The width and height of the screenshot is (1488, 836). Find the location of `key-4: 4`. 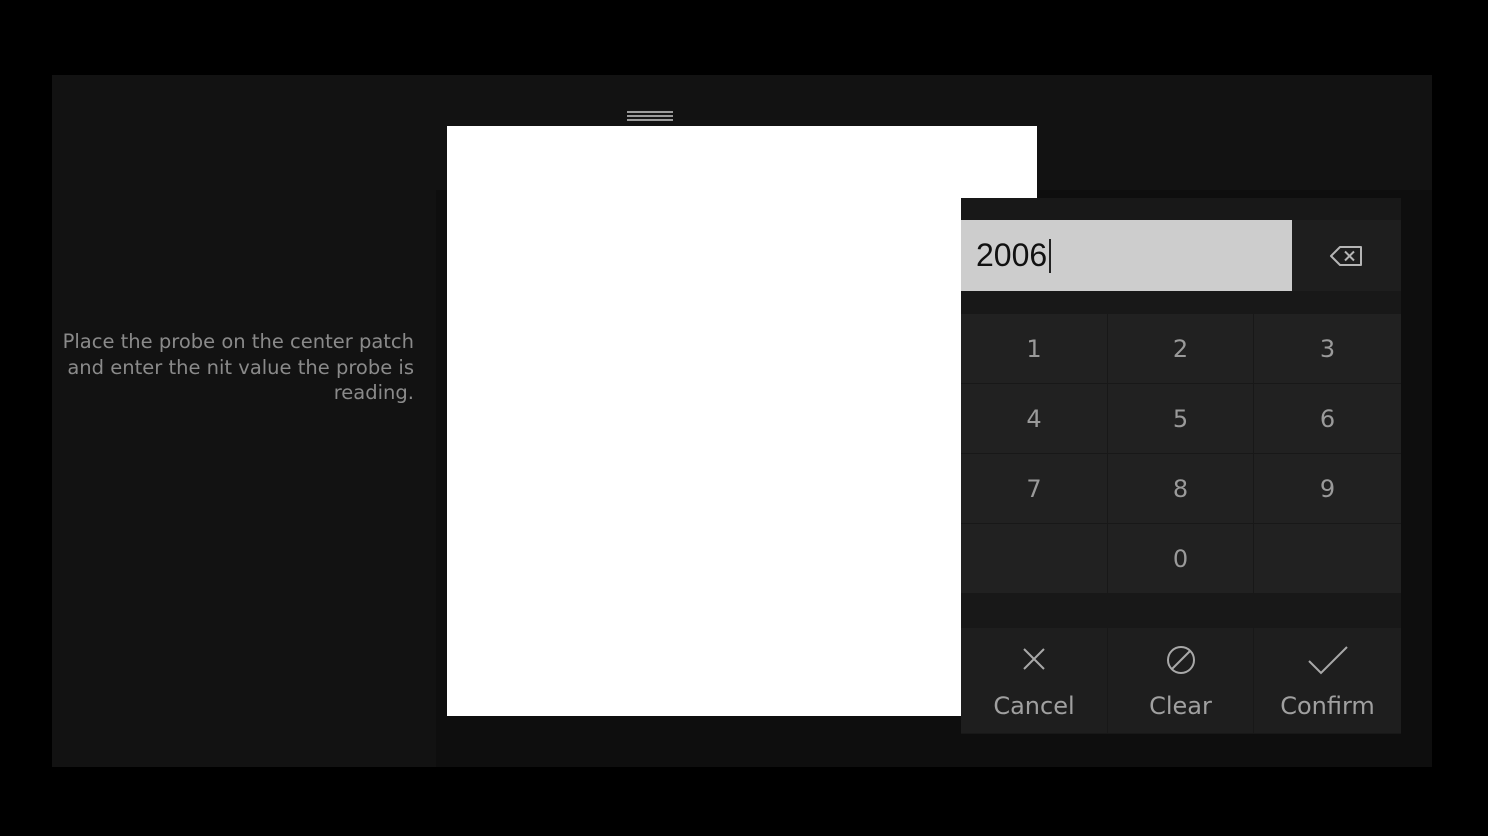

key-4: 4 is located at coordinates (1034, 418).